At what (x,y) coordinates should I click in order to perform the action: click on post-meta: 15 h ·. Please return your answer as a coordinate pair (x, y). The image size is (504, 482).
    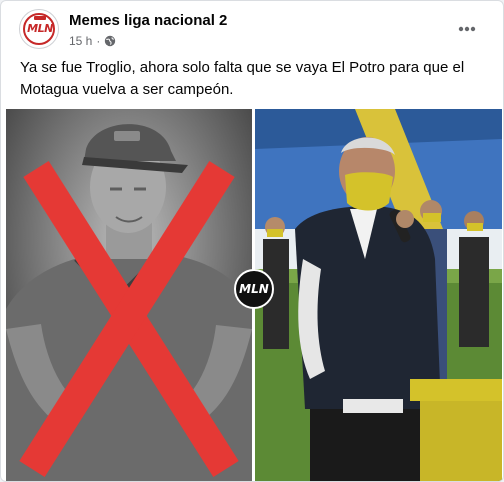
    Looking at the image, I should click on (92, 41).